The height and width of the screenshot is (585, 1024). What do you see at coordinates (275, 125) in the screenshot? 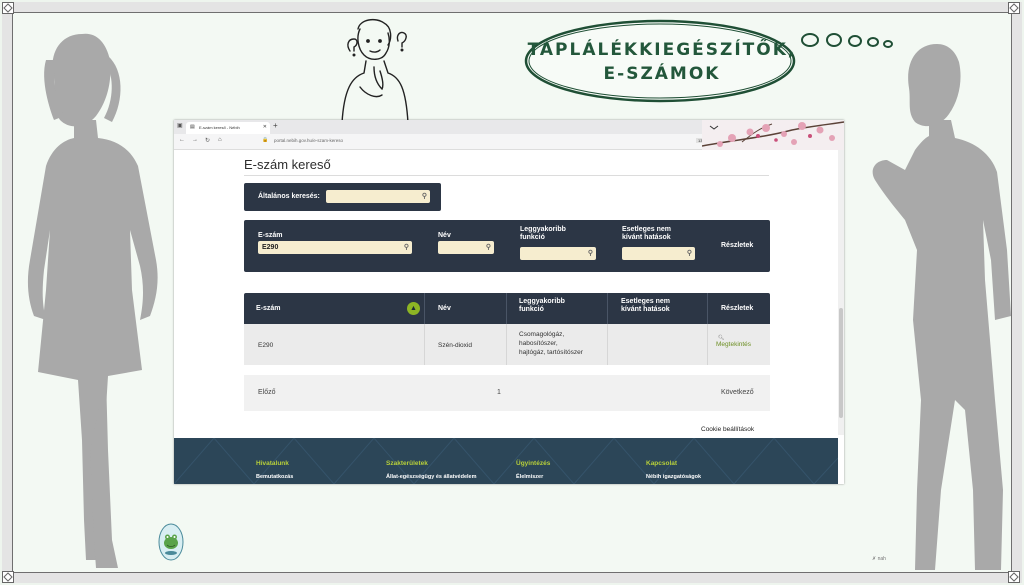
I see `new-tab-icon: +` at bounding box center [275, 125].